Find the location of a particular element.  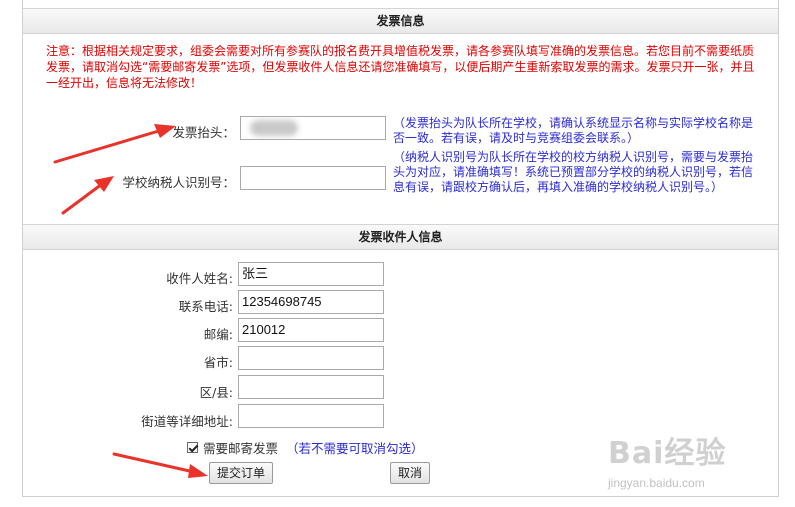

watermark-url: jingyan.baidu.com is located at coordinates (656, 483).